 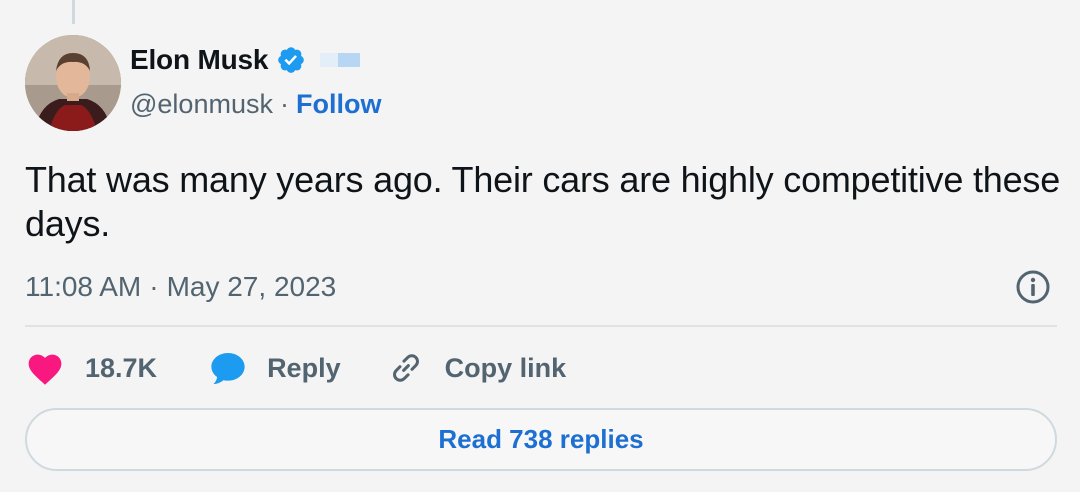 I want to click on tweet-timestamp: 11:08 AM · May 27, 2023, so click(x=180, y=287).